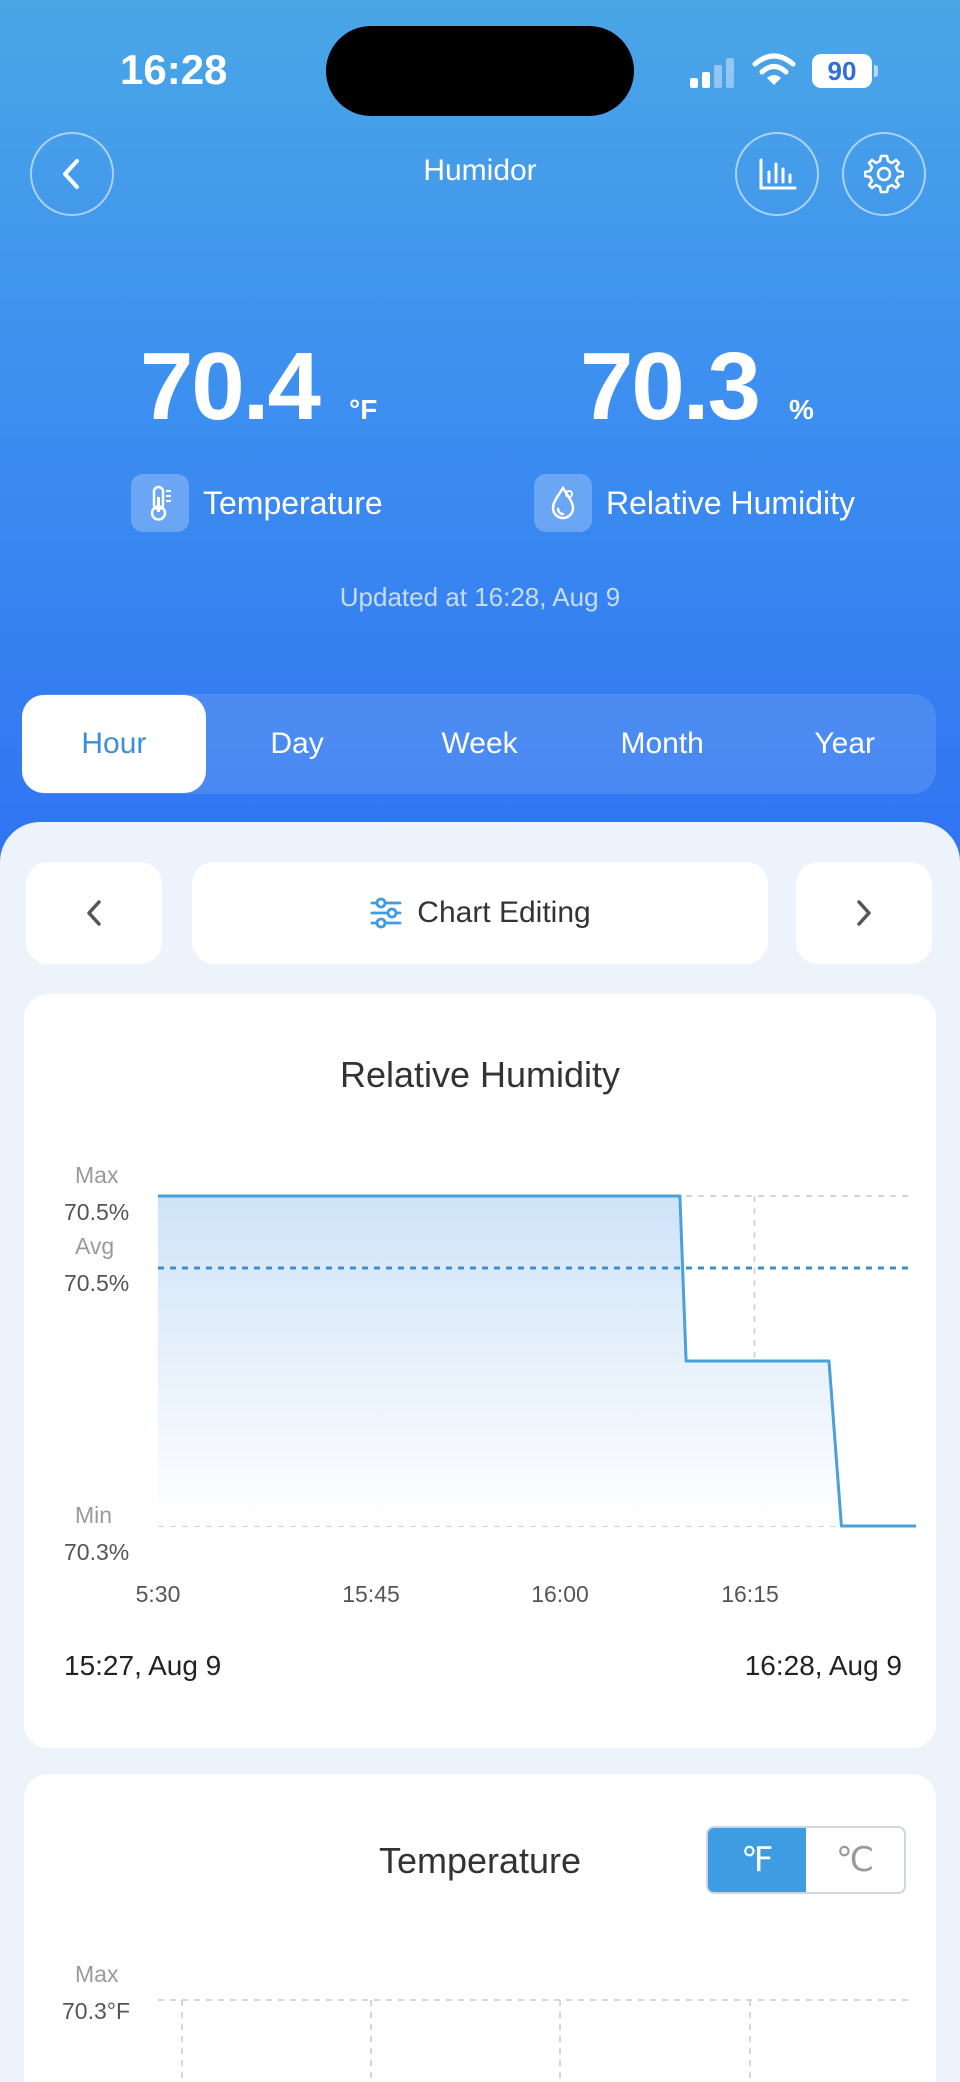 Image resolution: width=960 pixels, height=2082 pixels. I want to click on next-period-button, so click(864, 913).